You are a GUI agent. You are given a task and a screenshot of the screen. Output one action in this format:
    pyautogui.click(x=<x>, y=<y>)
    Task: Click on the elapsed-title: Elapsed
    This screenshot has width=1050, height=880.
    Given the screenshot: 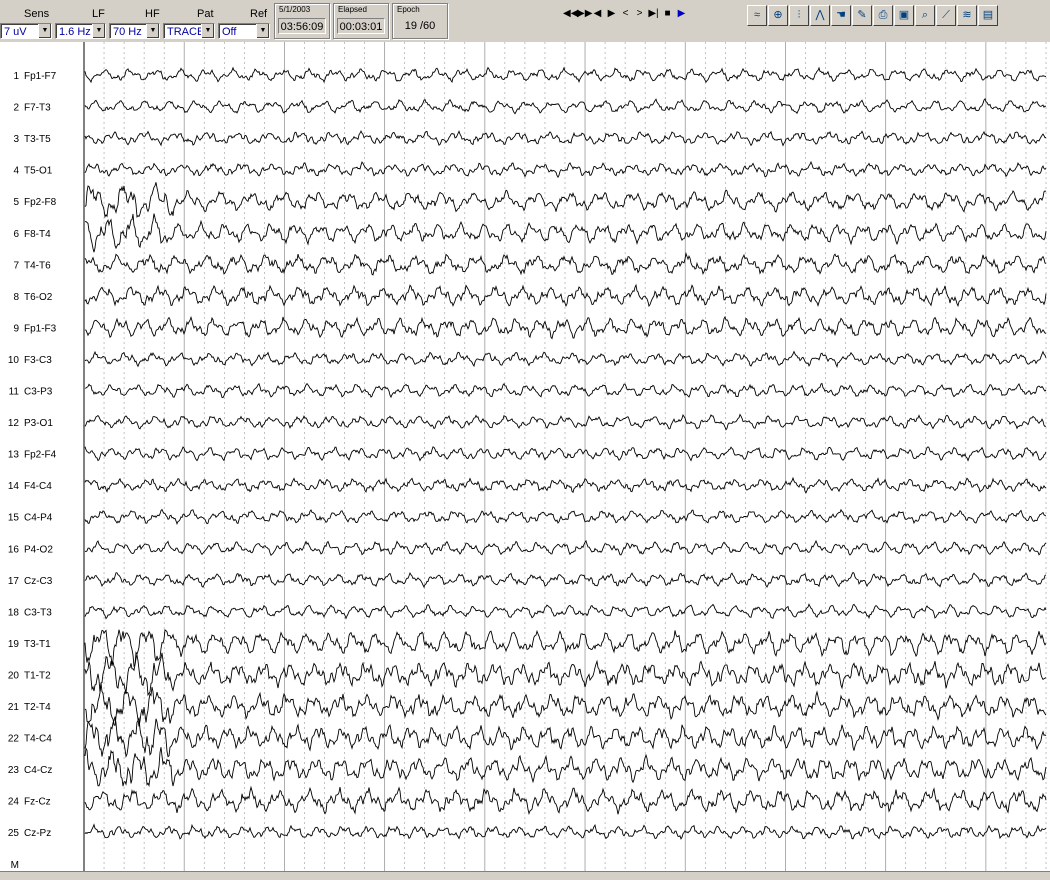 What is the action you would take?
    pyautogui.click(x=352, y=9)
    